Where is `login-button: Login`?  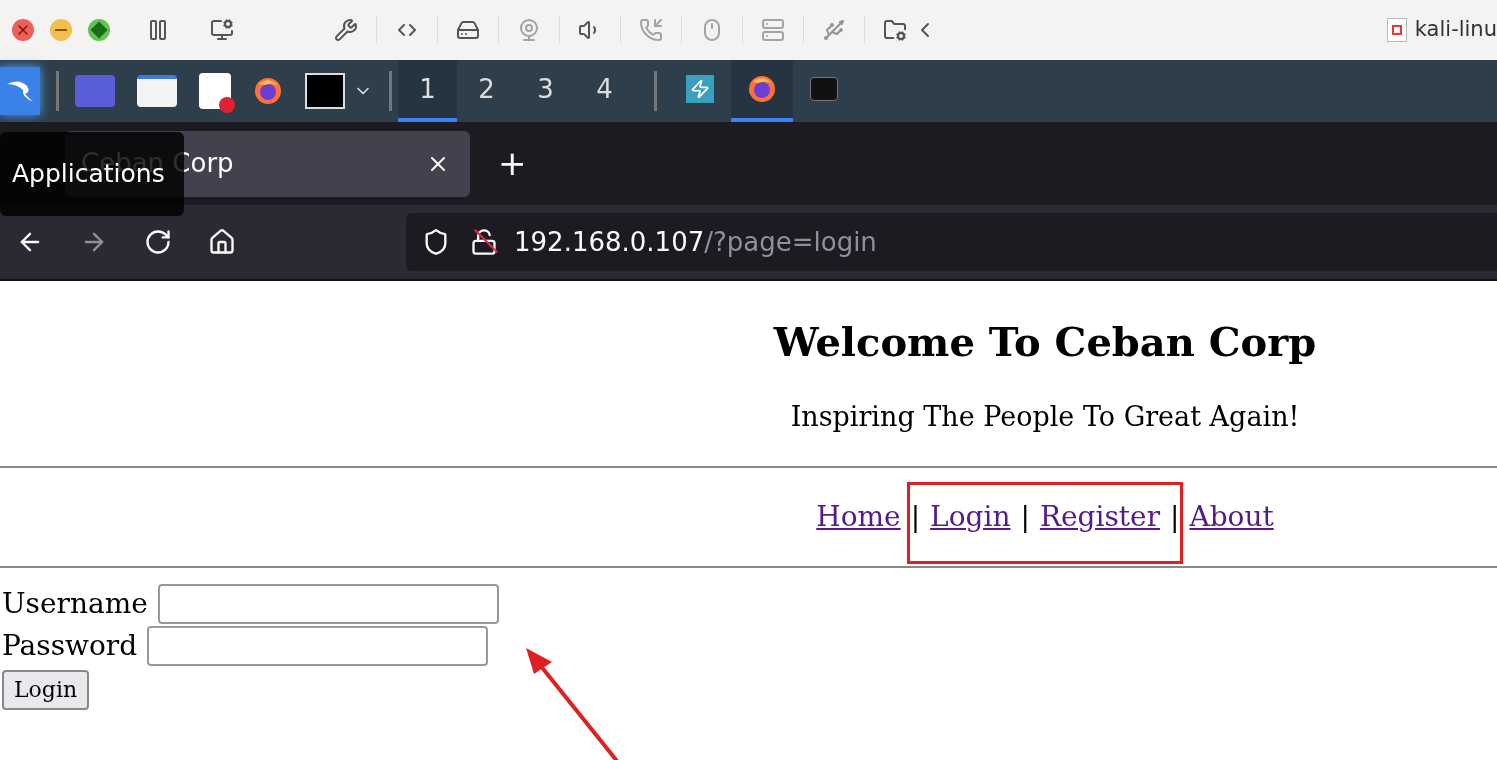
login-button: Login is located at coordinates (46, 689).